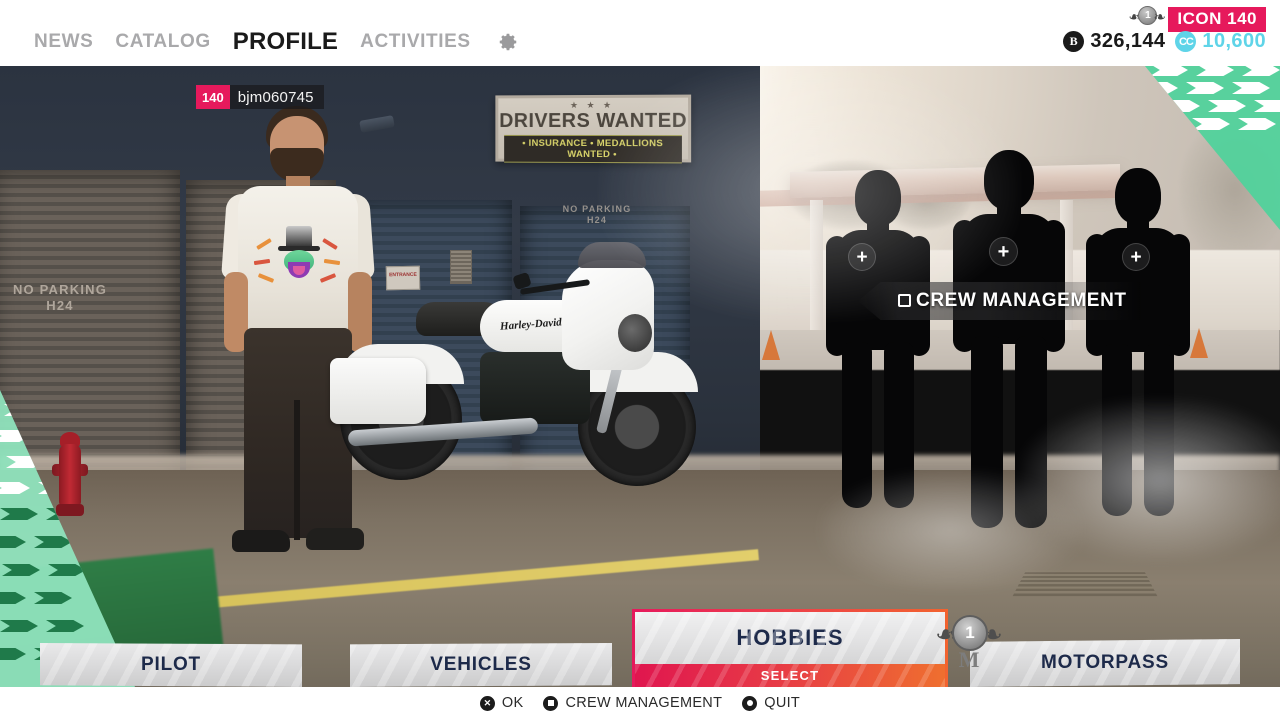  Describe the element at coordinates (970, 633) in the screenshot. I see `motorpass-medal-level: 1` at that location.